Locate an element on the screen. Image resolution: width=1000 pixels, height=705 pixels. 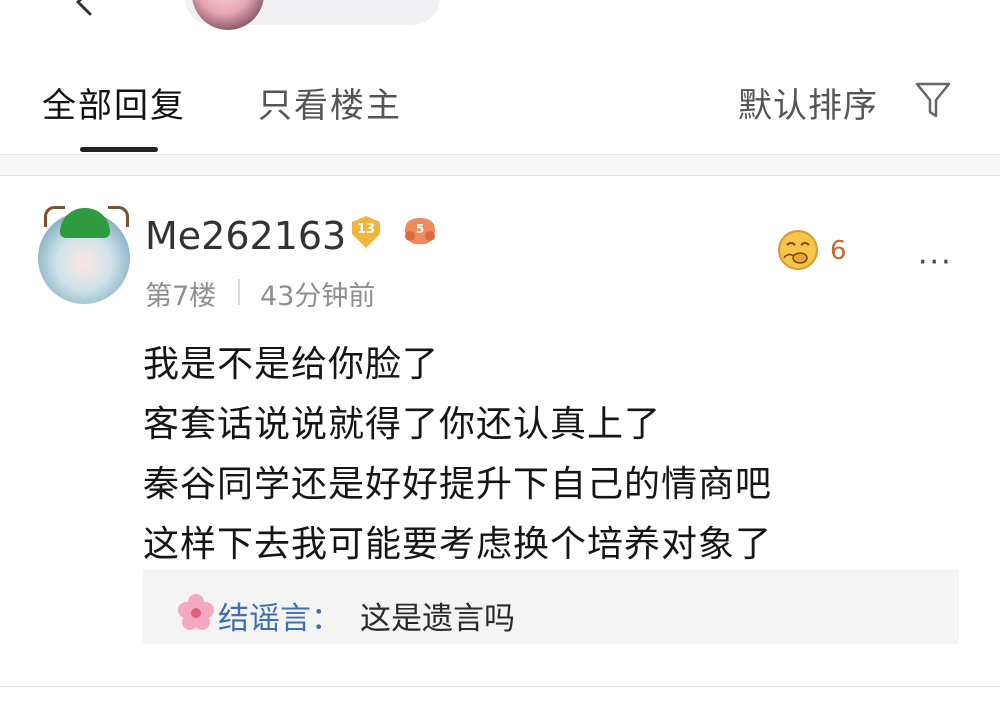
meta-separator is located at coordinates (239, 292).